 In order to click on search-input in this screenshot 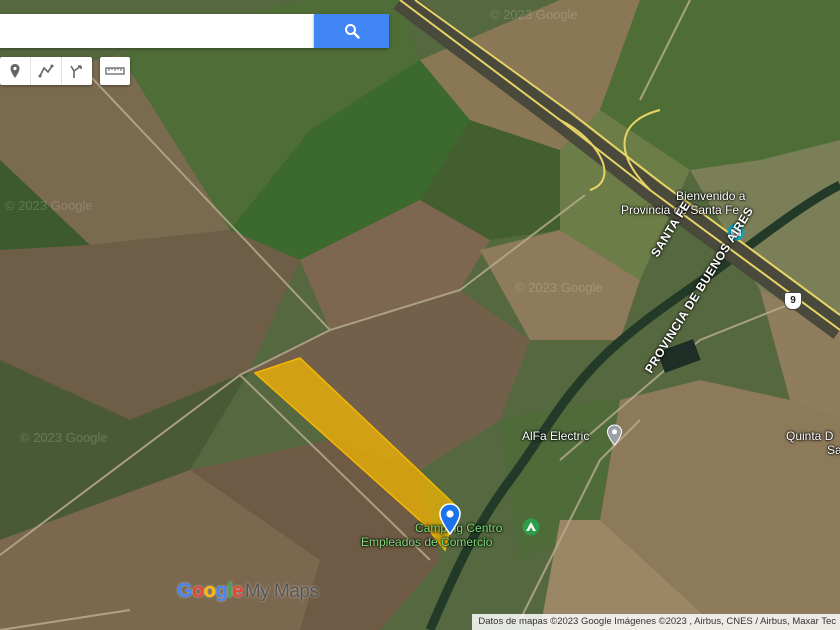, I will do `click(157, 31)`.